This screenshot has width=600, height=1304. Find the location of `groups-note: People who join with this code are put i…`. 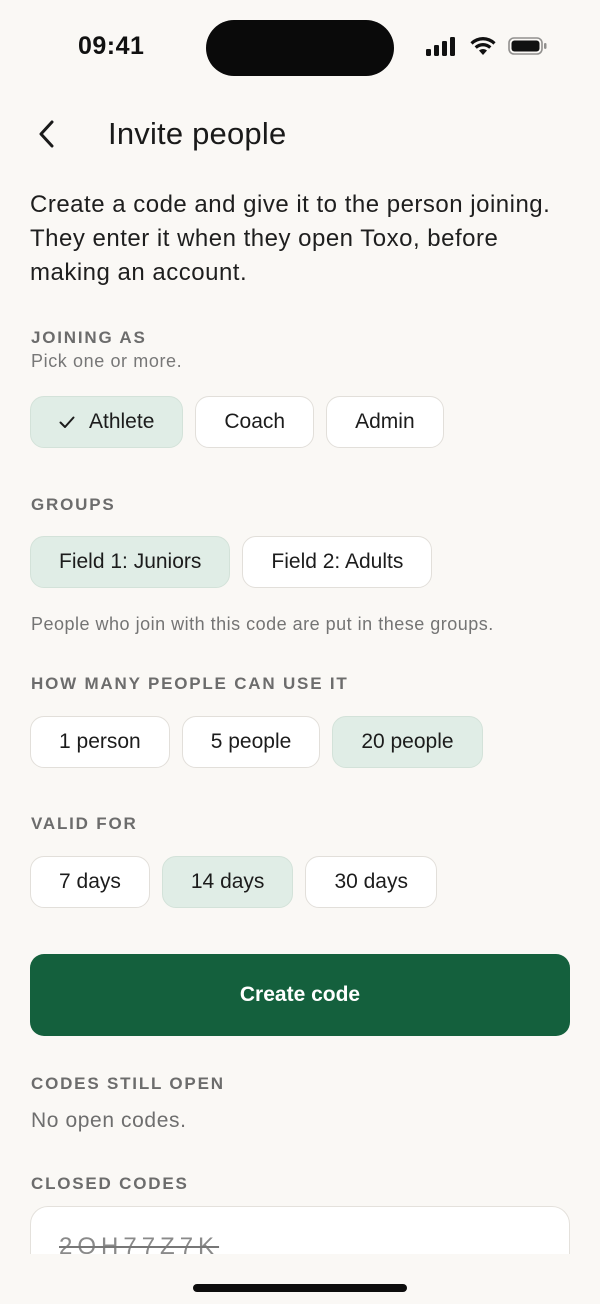

groups-note: People who join with this code are put i… is located at coordinates (262, 624).